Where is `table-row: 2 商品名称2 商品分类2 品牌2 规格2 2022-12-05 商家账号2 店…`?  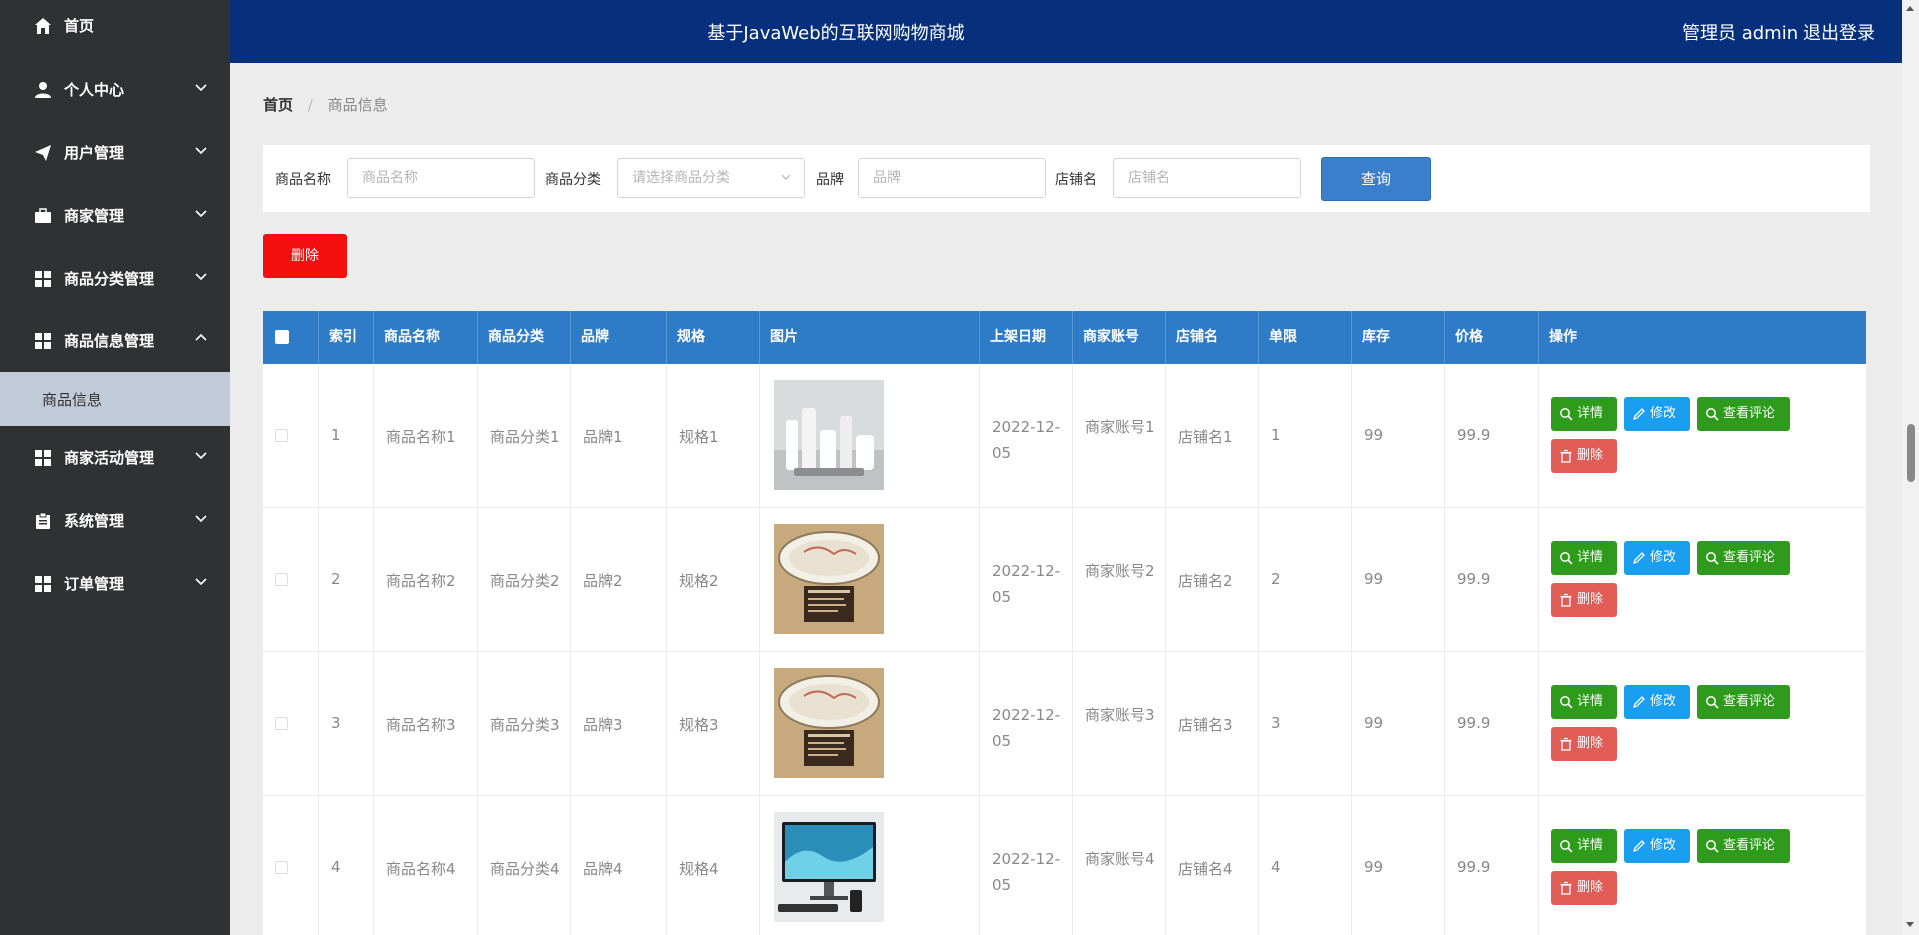
table-row: 2 商品名称2 商品分类2 品牌2 规格2 2022-12-05 商家账号2 店… is located at coordinates (1064, 580).